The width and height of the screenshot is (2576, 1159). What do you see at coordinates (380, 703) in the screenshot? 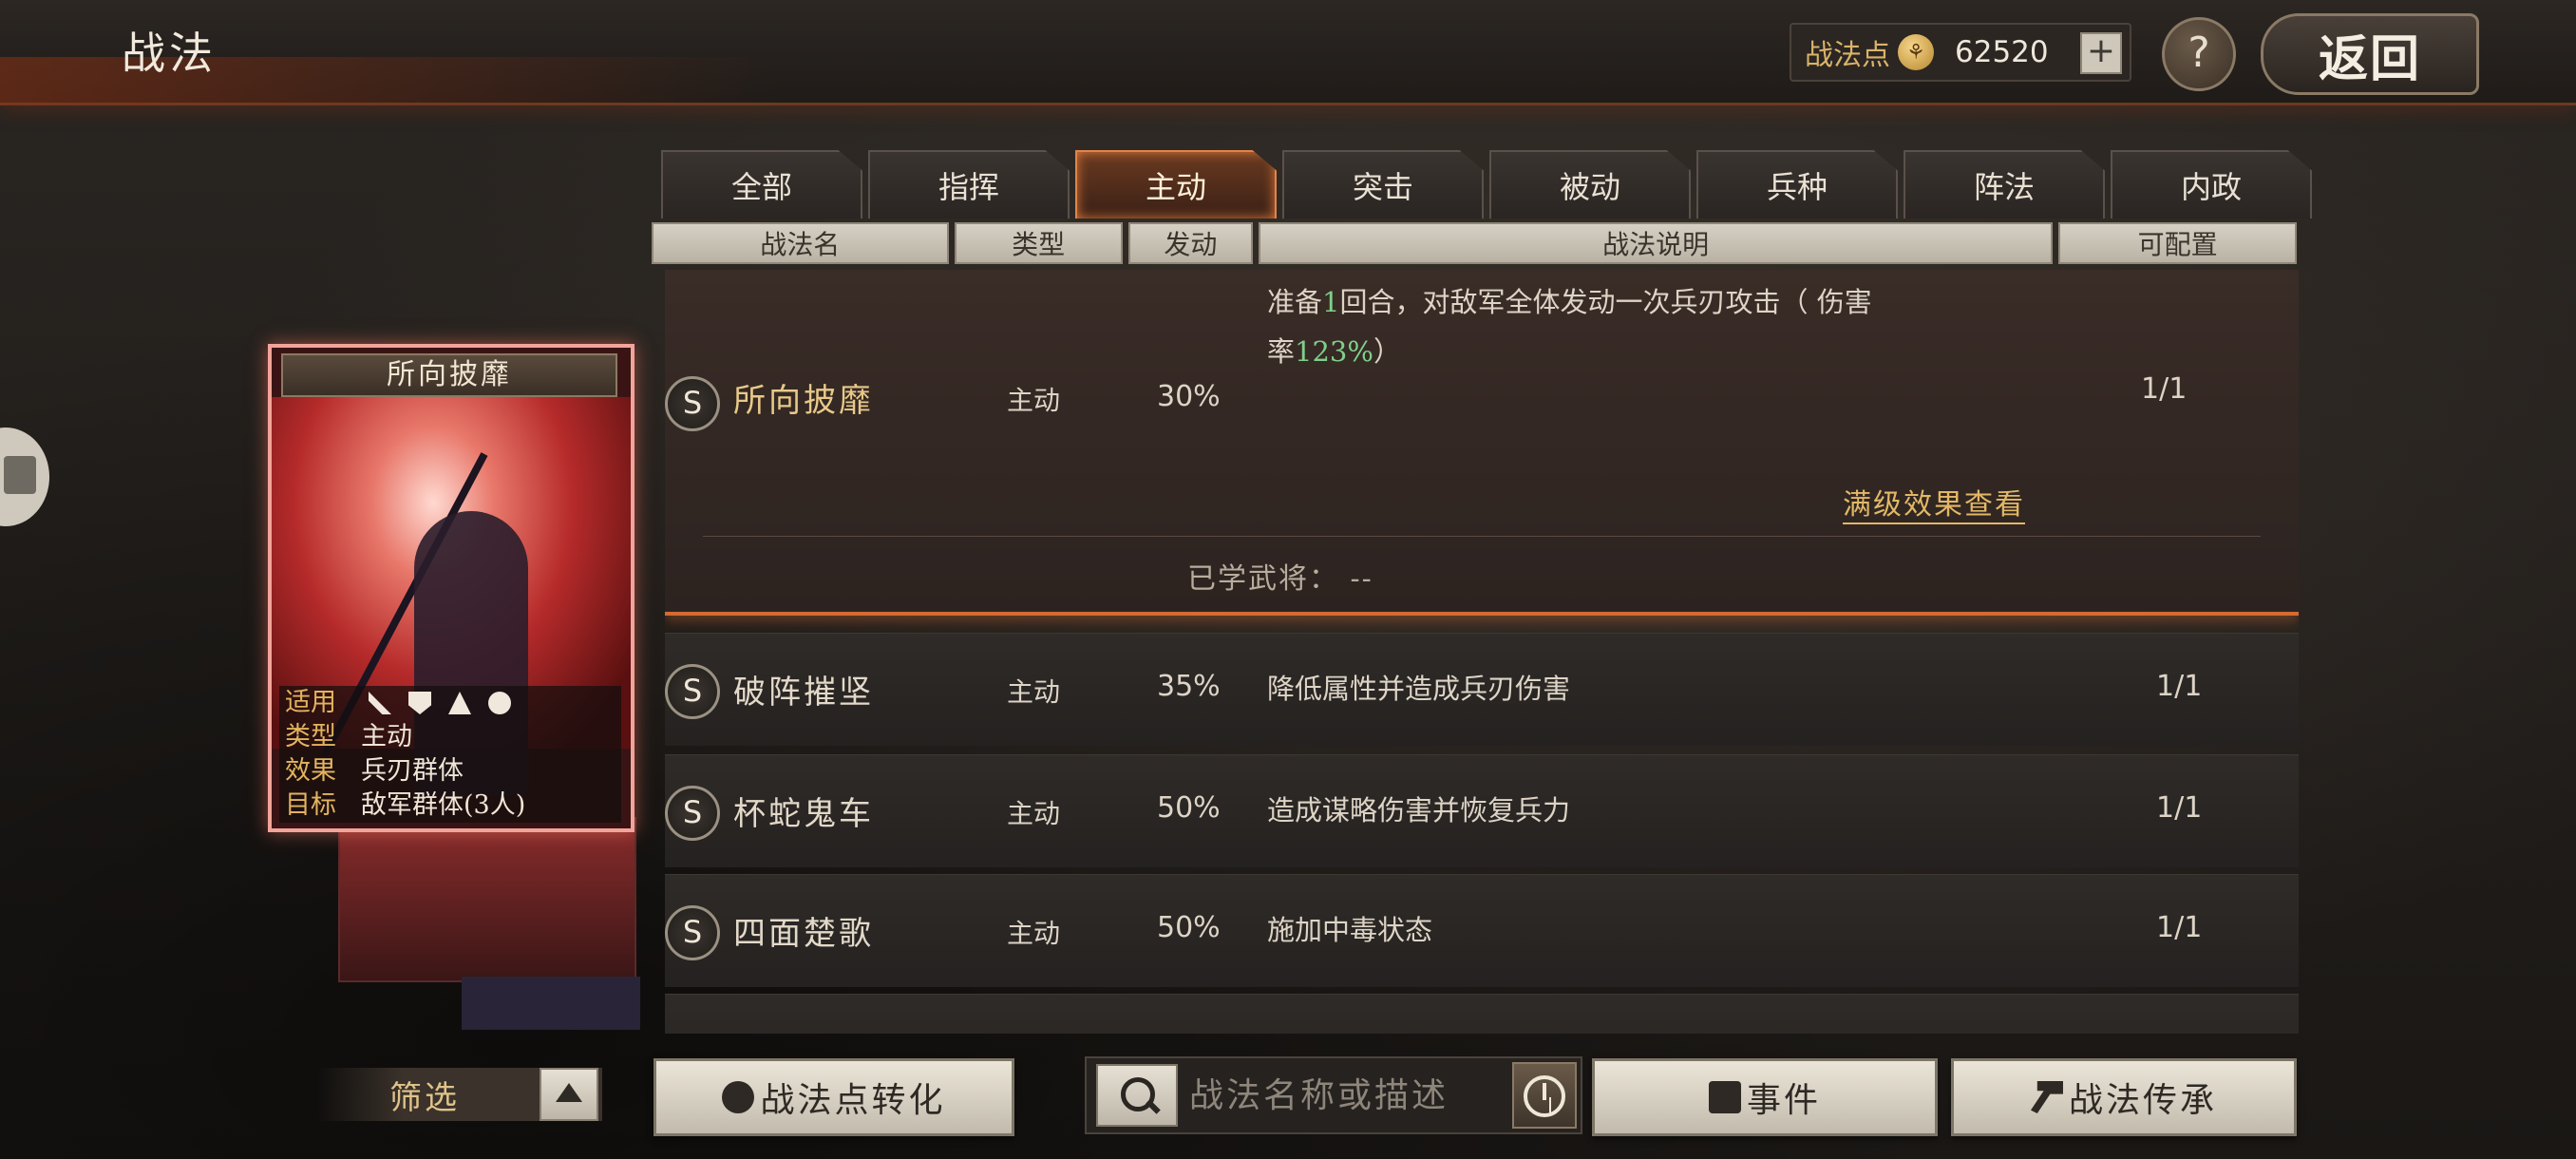
I see `cavalry-icon` at bounding box center [380, 703].